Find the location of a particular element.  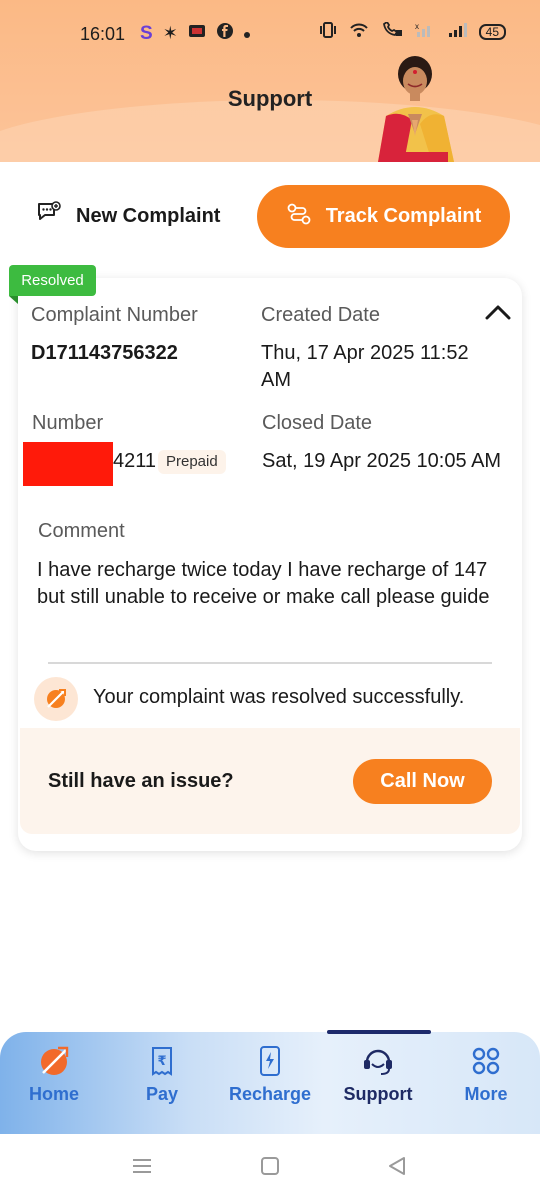

status-badge-fold is located at coordinates (13, 300).